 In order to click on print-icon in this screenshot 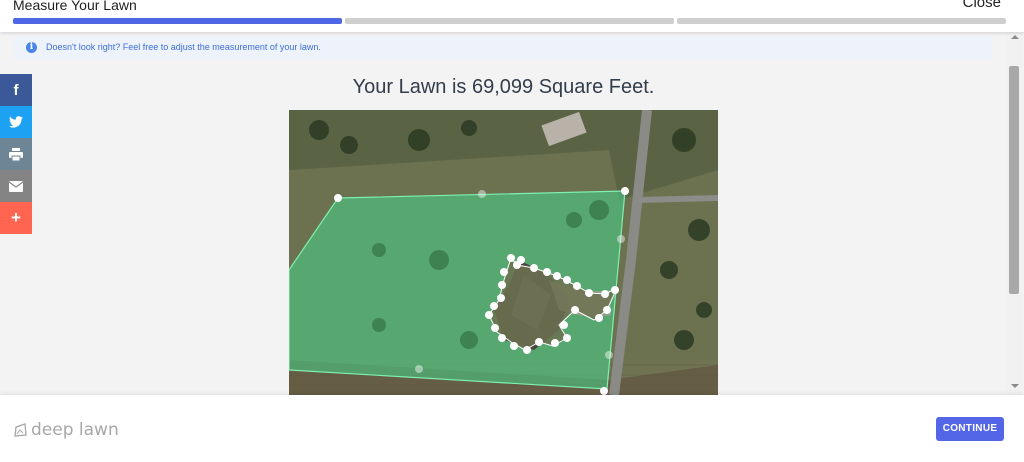, I will do `click(16, 154)`.